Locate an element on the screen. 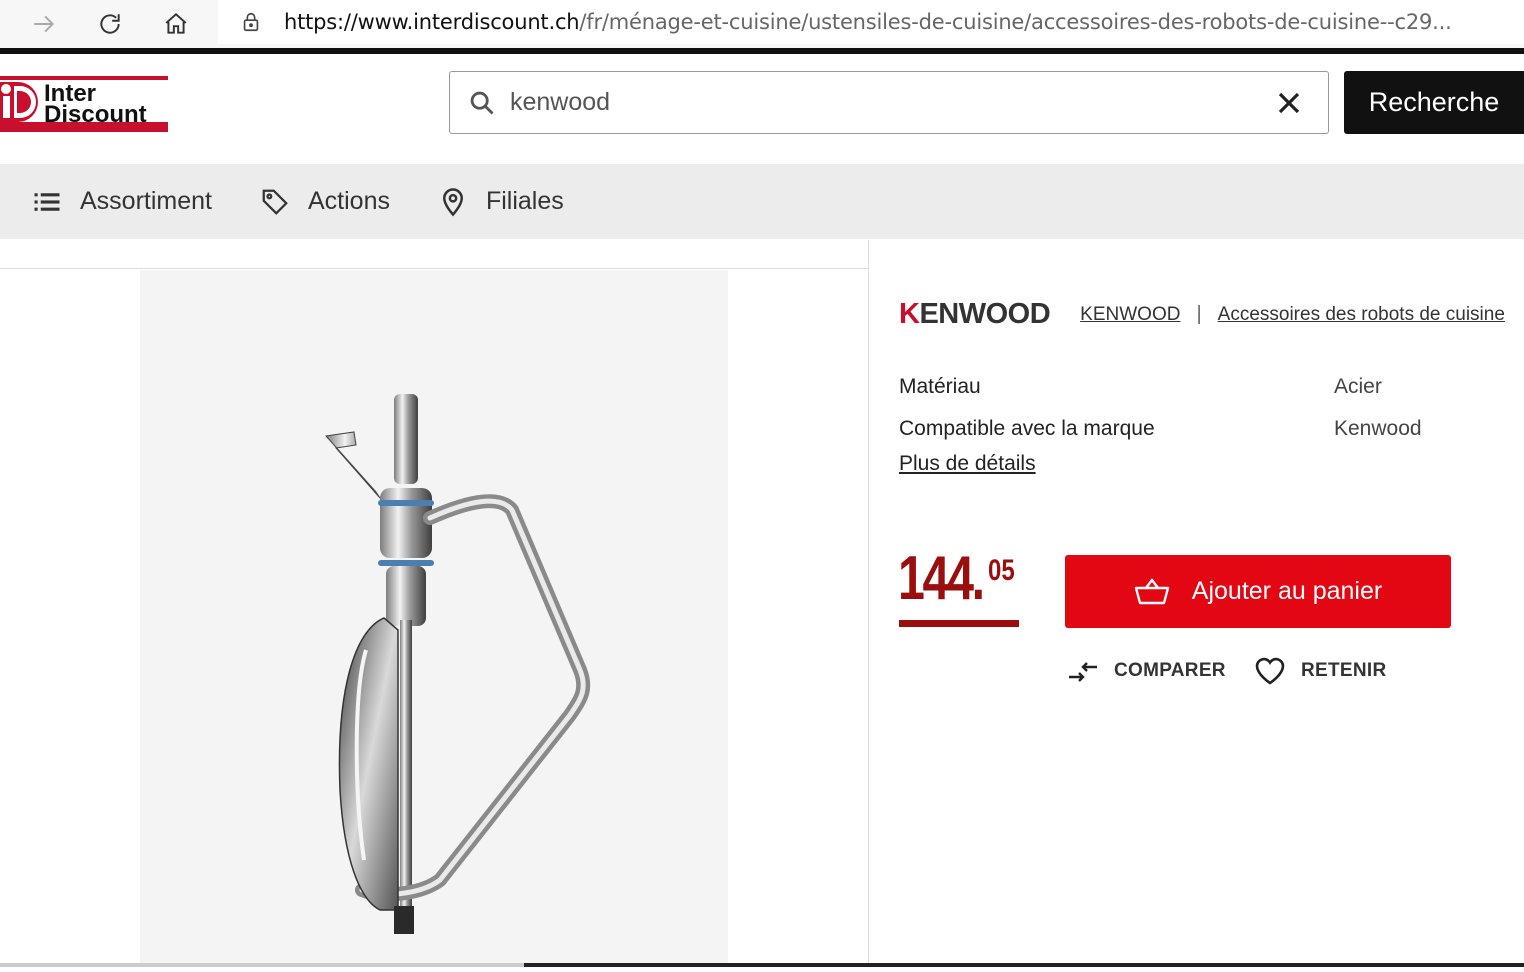  remember-label: RETENIR is located at coordinates (1344, 670).